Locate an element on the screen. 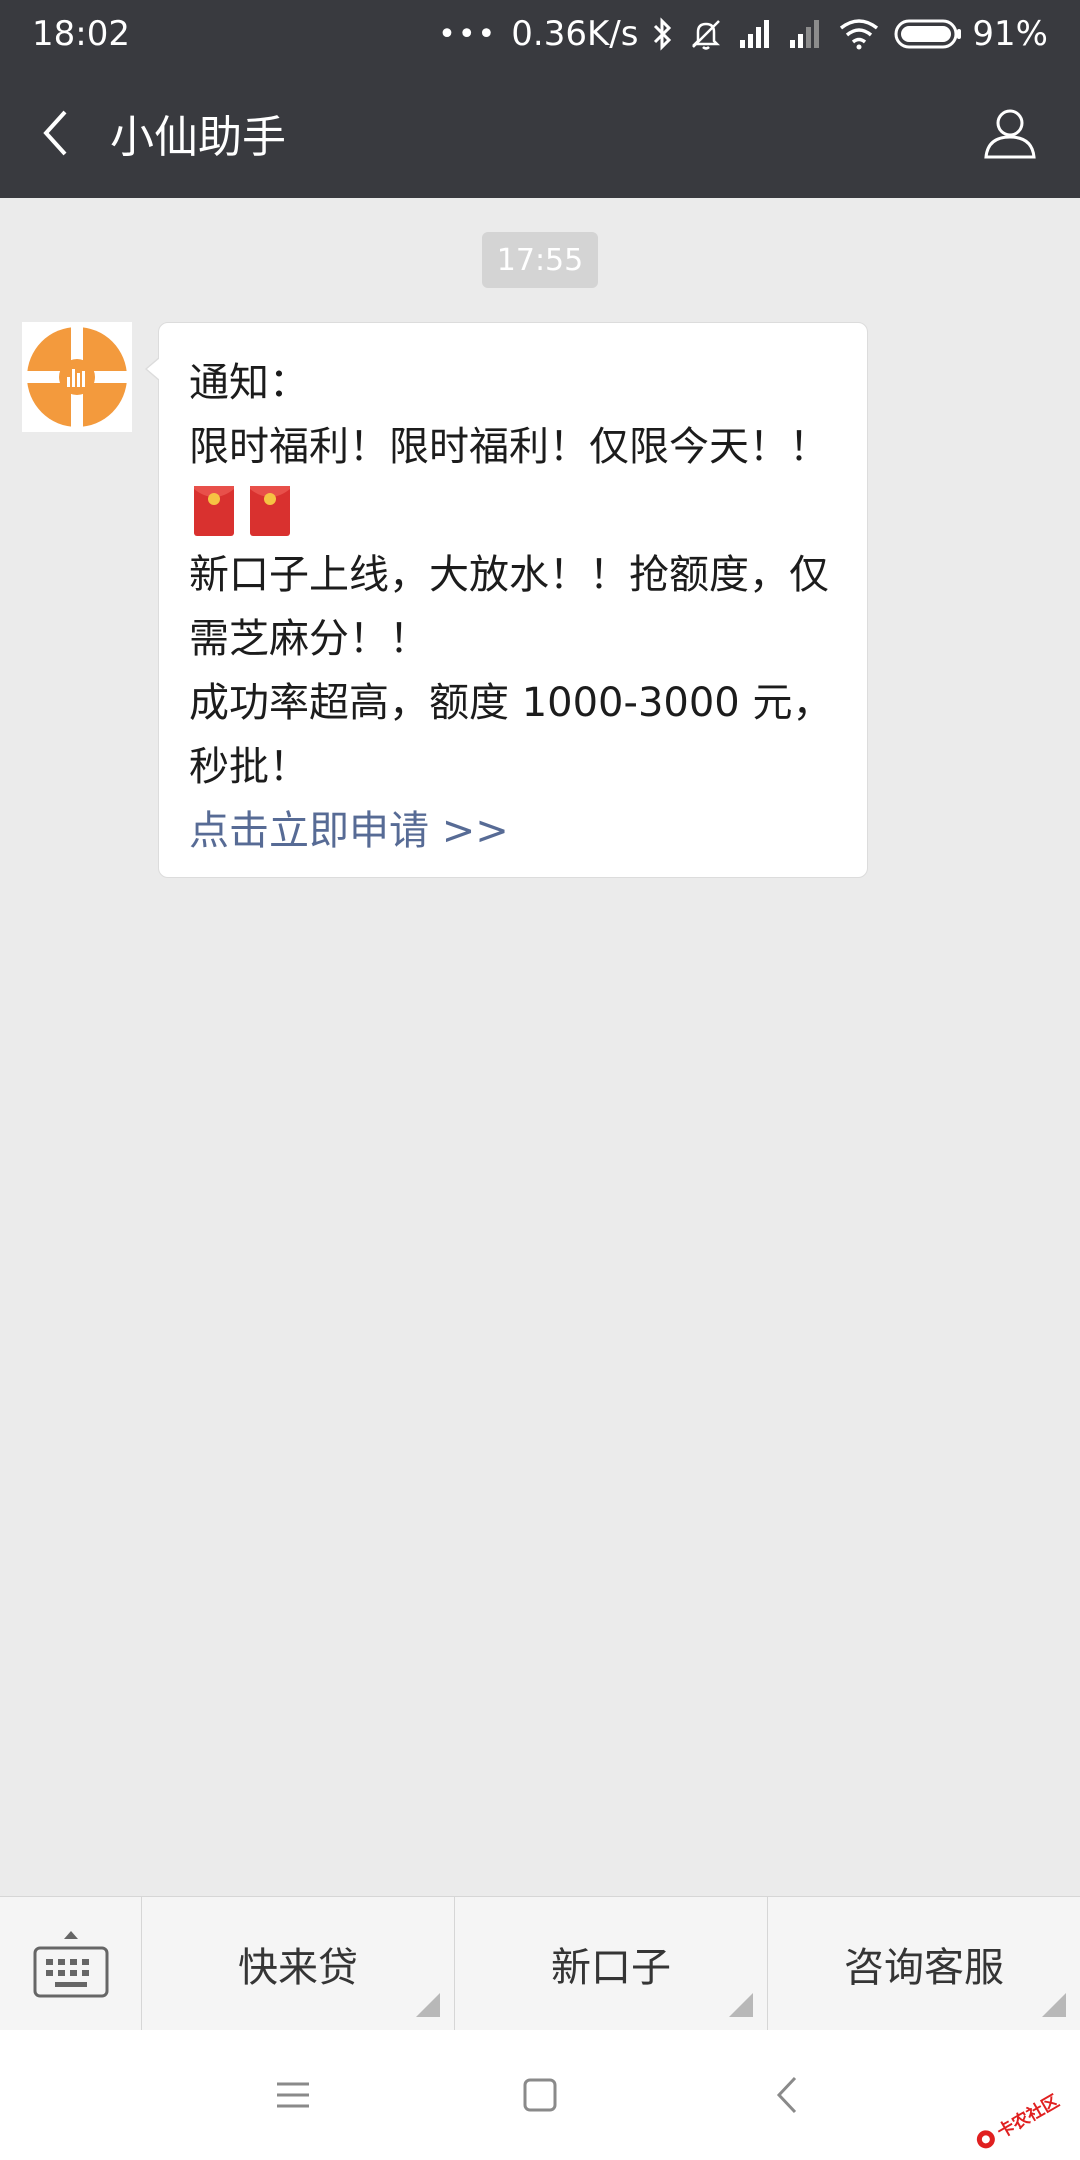 Image resolution: width=1080 pixels, height=2160 pixels. more-dots: ••• is located at coordinates (468, 34).